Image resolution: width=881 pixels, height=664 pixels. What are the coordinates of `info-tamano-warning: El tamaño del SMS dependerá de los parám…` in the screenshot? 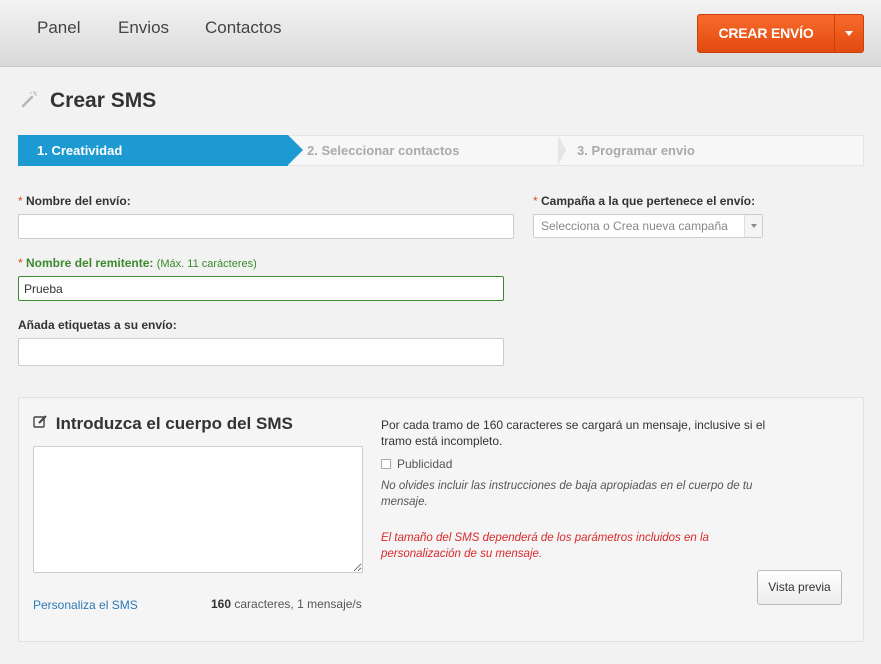 It's located at (545, 546).